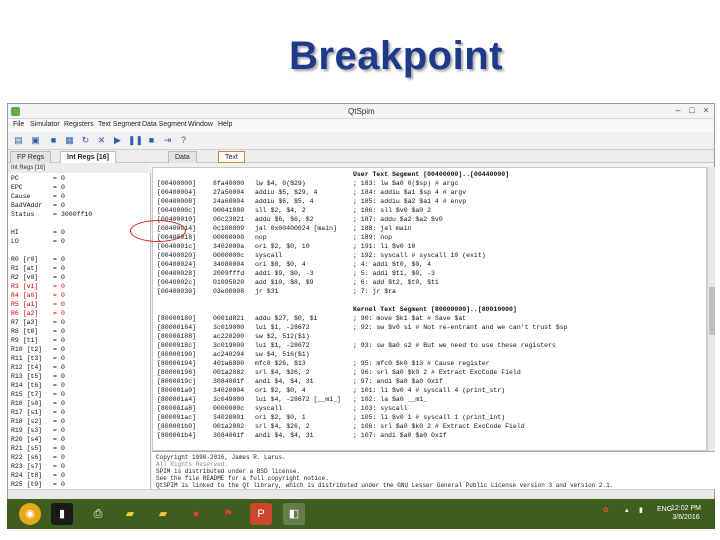  What do you see at coordinates (30, 514) in the screenshot?
I see `start-icon: ◉` at bounding box center [30, 514].